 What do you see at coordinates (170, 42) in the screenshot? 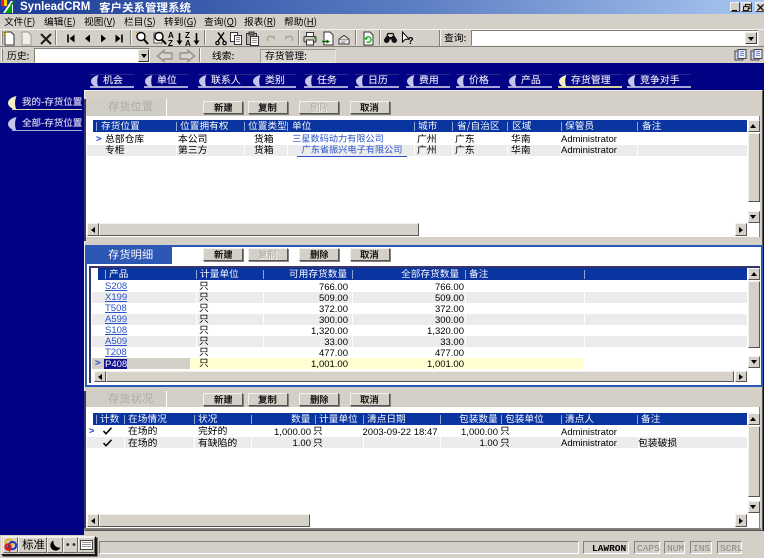
I see `svg-text: Z` at bounding box center [170, 42].